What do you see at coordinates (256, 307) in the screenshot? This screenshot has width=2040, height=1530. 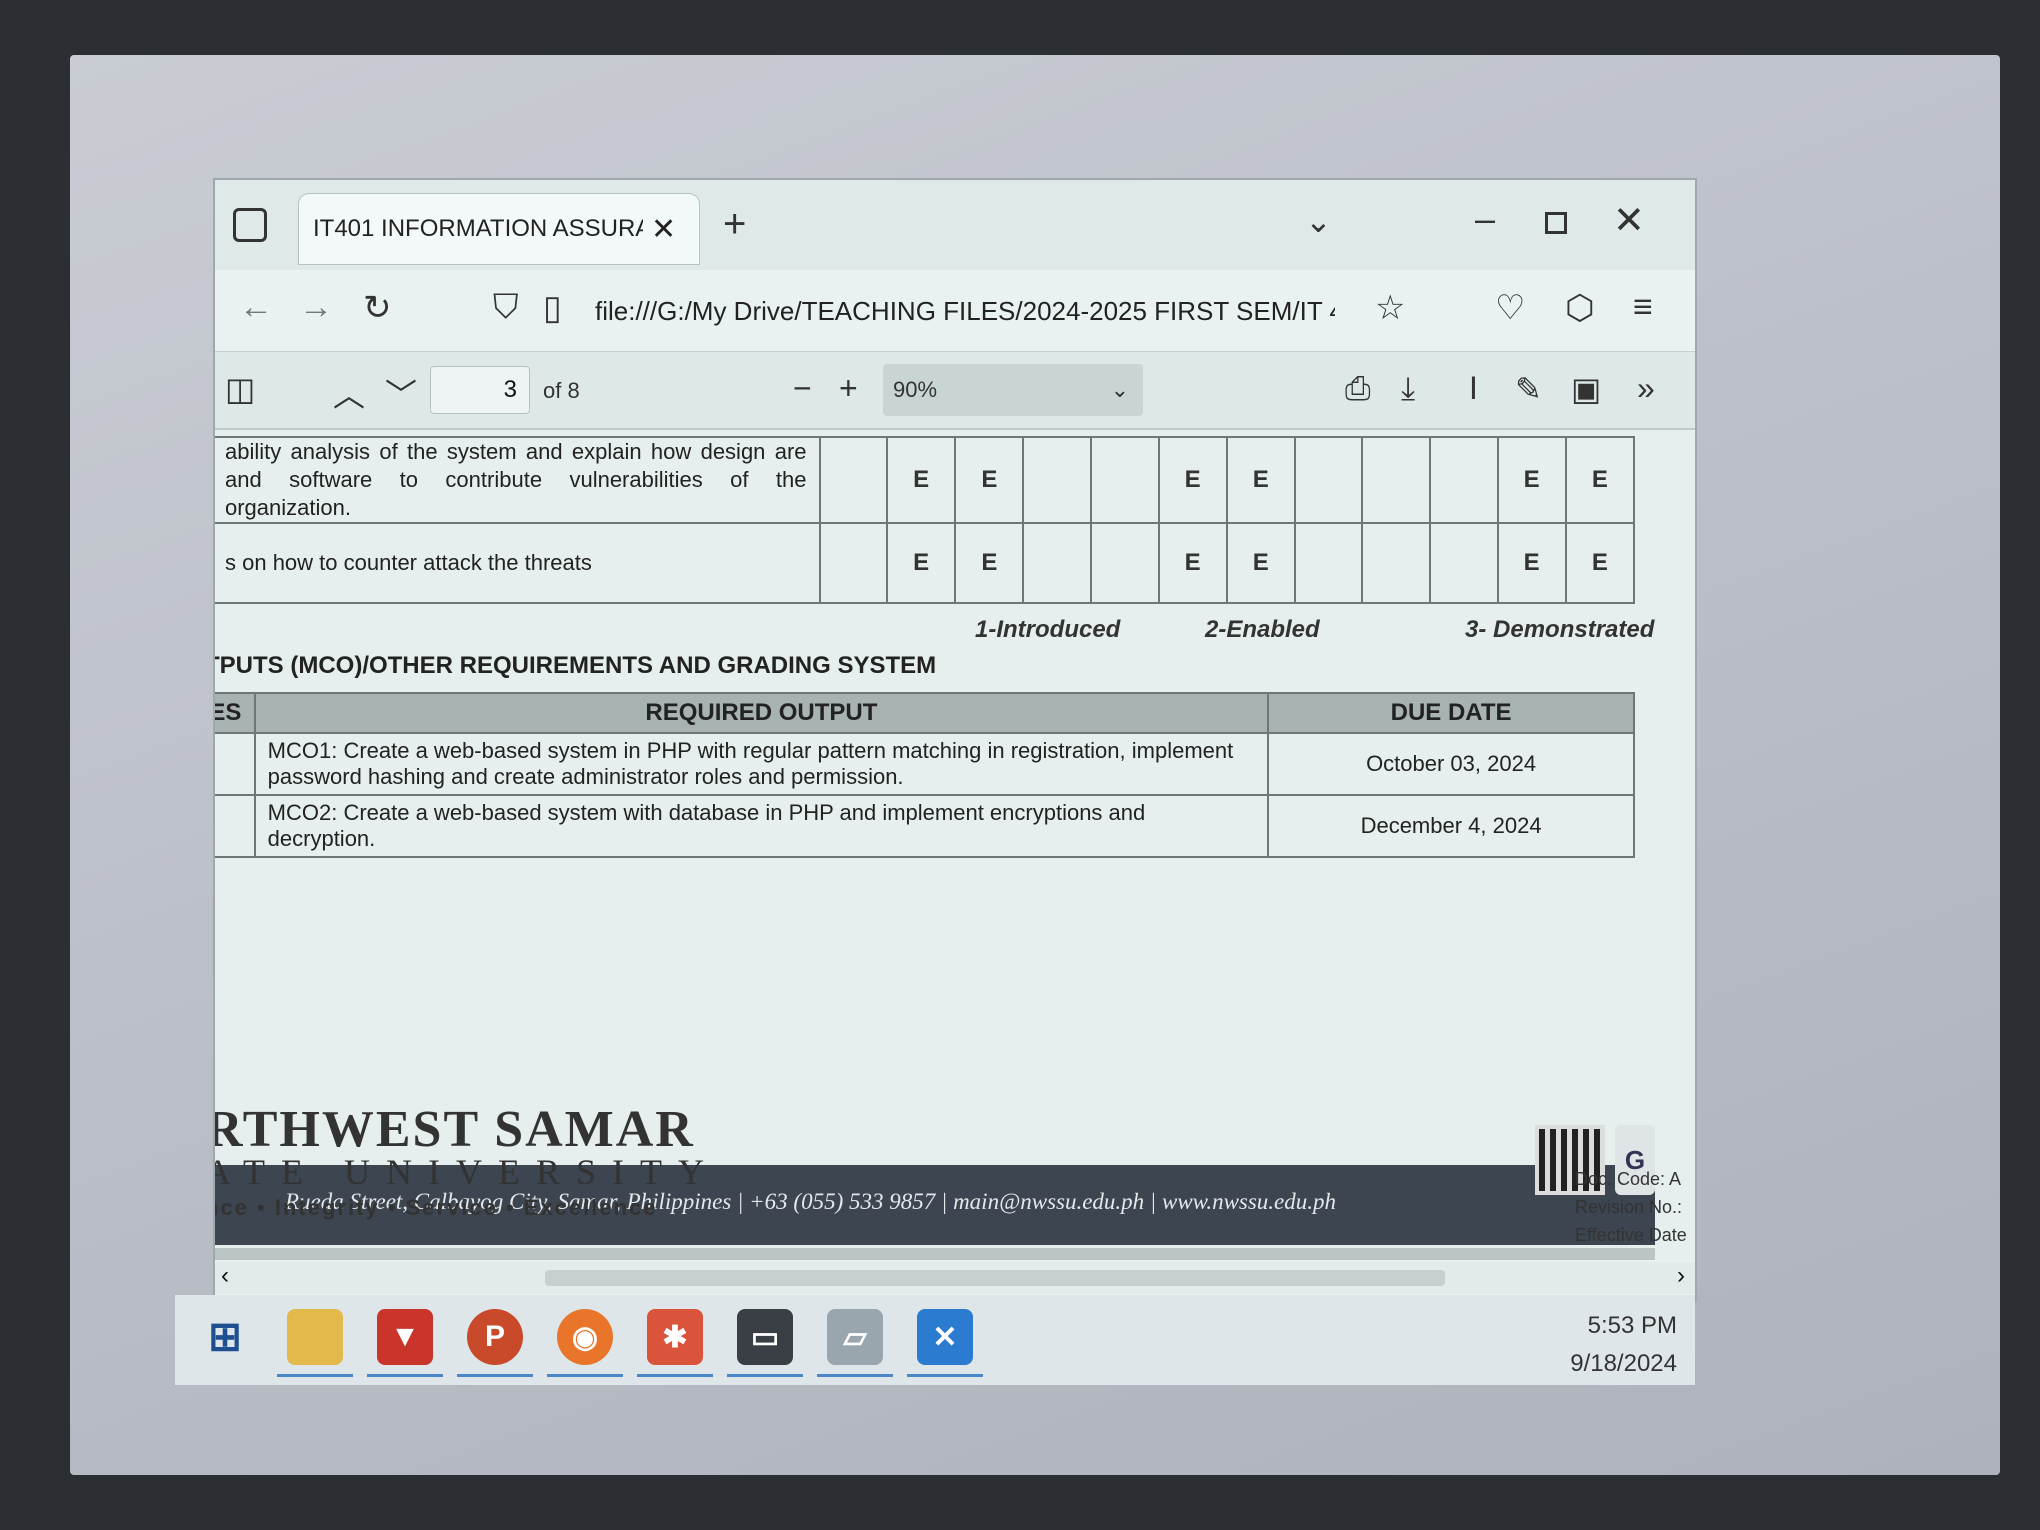 I see `back-icon: ←` at bounding box center [256, 307].